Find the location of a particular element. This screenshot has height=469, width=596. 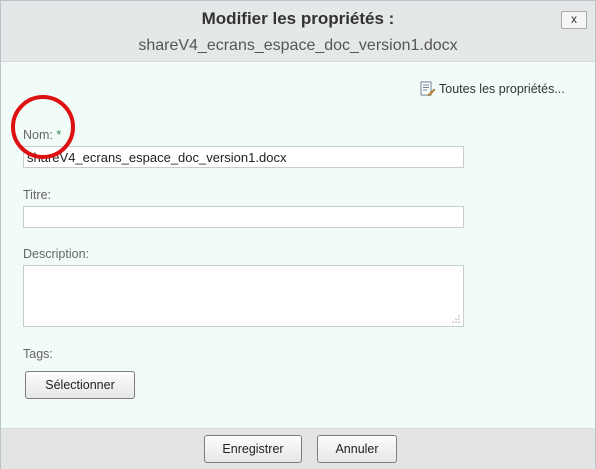

dialog-footer: Enregistrer Annuler is located at coordinates (298, 448).